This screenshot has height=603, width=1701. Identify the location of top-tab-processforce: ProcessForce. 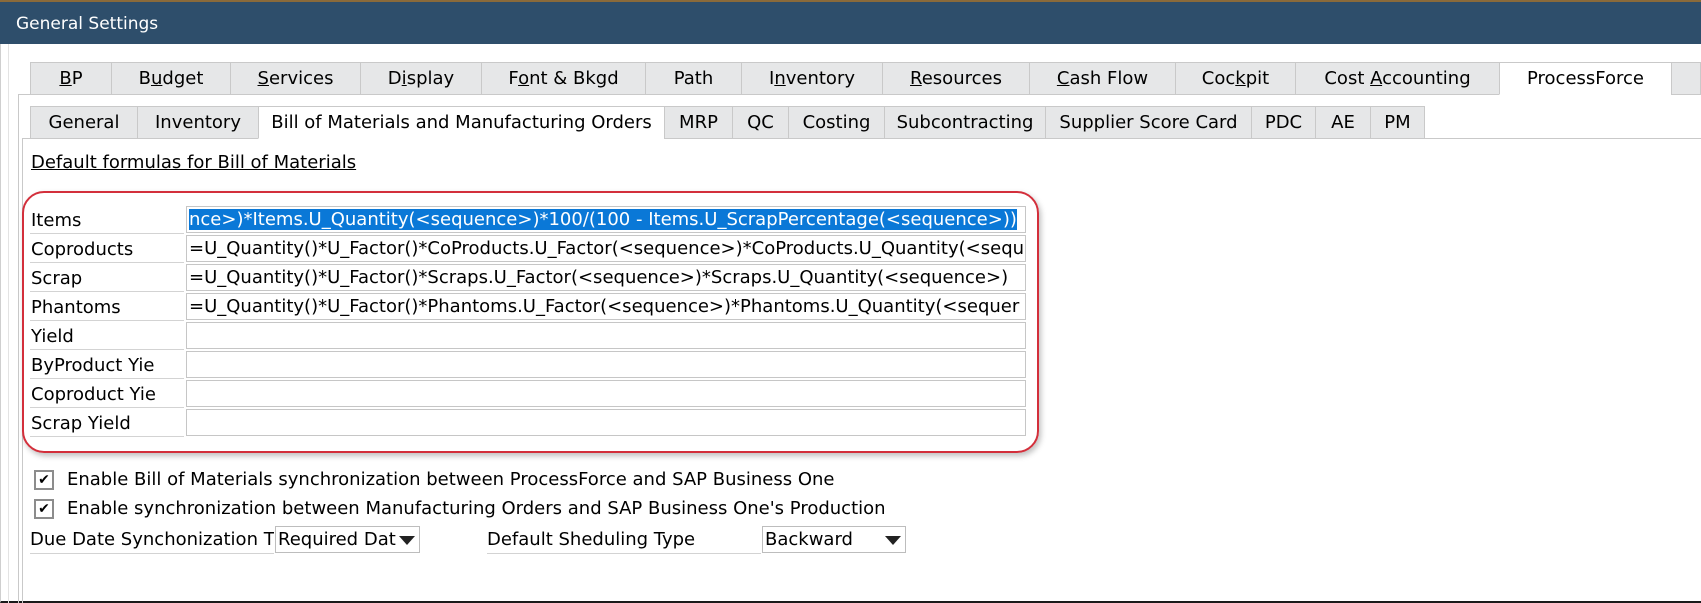
(1585, 78).